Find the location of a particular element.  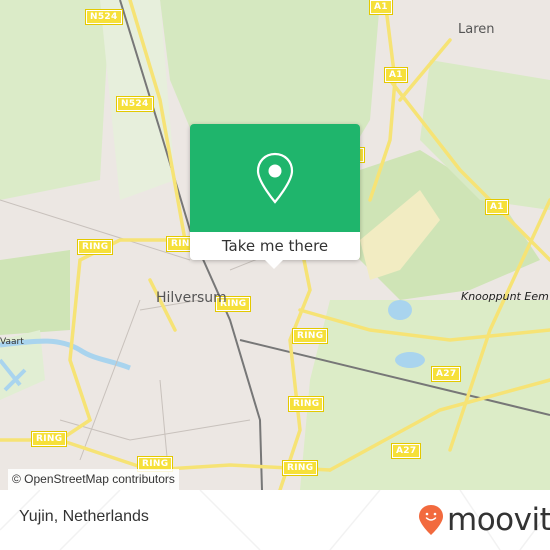

moovit-wordmark: moovit is located at coordinates (498, 520).